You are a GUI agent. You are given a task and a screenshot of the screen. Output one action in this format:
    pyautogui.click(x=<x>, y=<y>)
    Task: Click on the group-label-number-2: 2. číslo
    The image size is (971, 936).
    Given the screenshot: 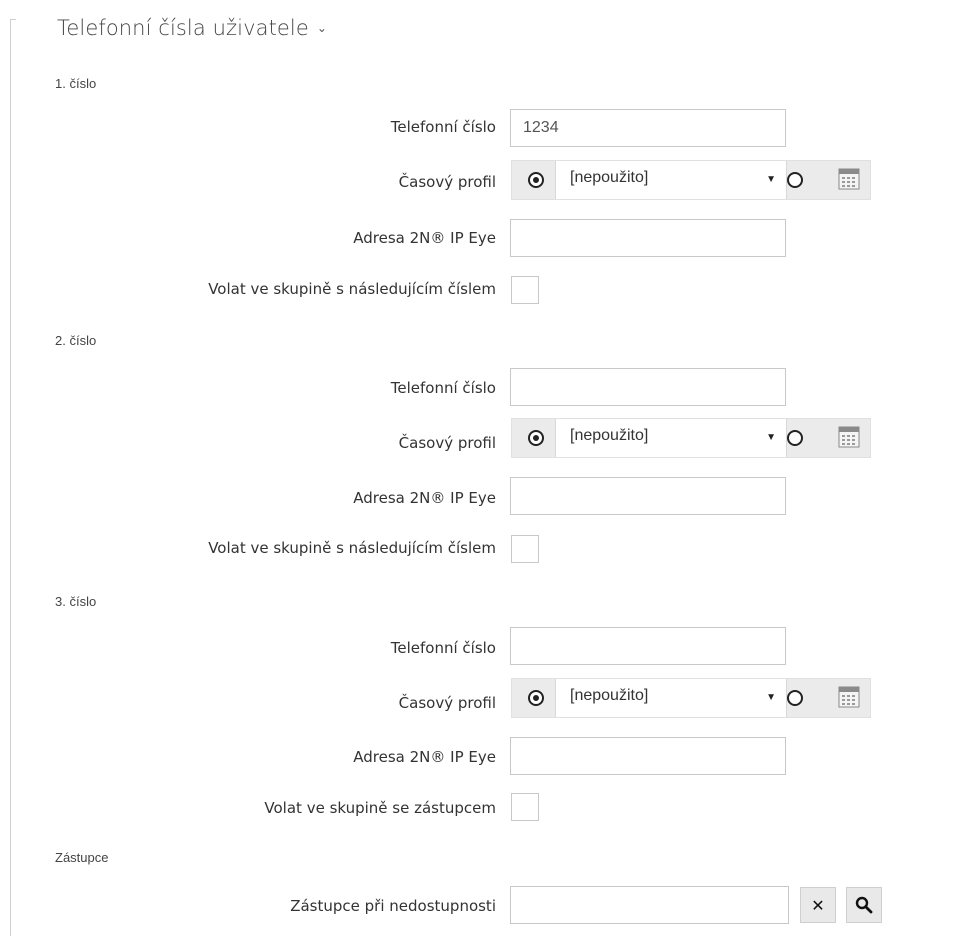 What is the action you would take?
    pyautogui.click(x=76, y=340)
    